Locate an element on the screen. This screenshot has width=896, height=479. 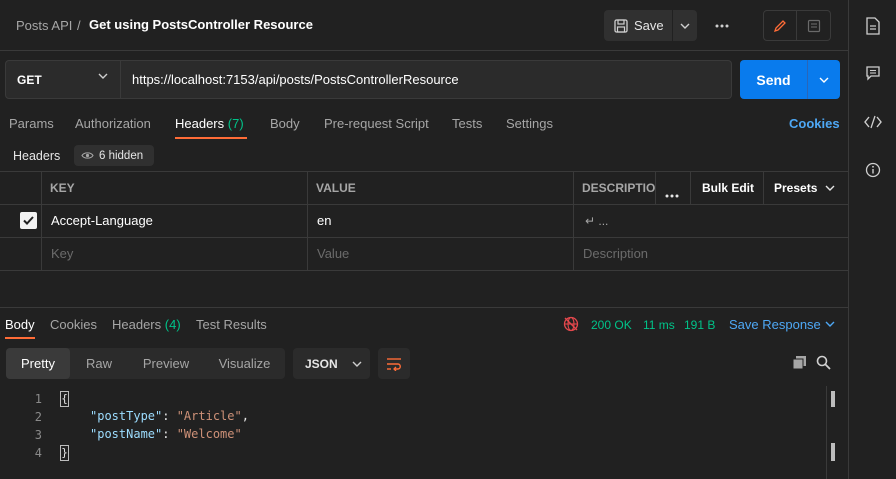
code-line: "postName": "Welcome" is located at coordinates (166, 434).